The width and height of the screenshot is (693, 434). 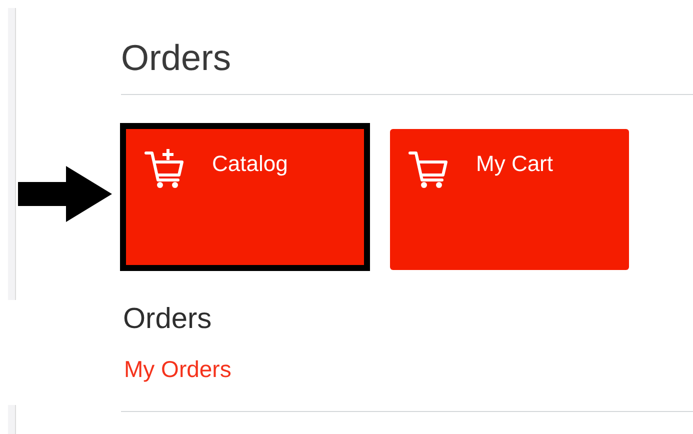 I want to click on section-title: Orders, so click(x=168, y=319).